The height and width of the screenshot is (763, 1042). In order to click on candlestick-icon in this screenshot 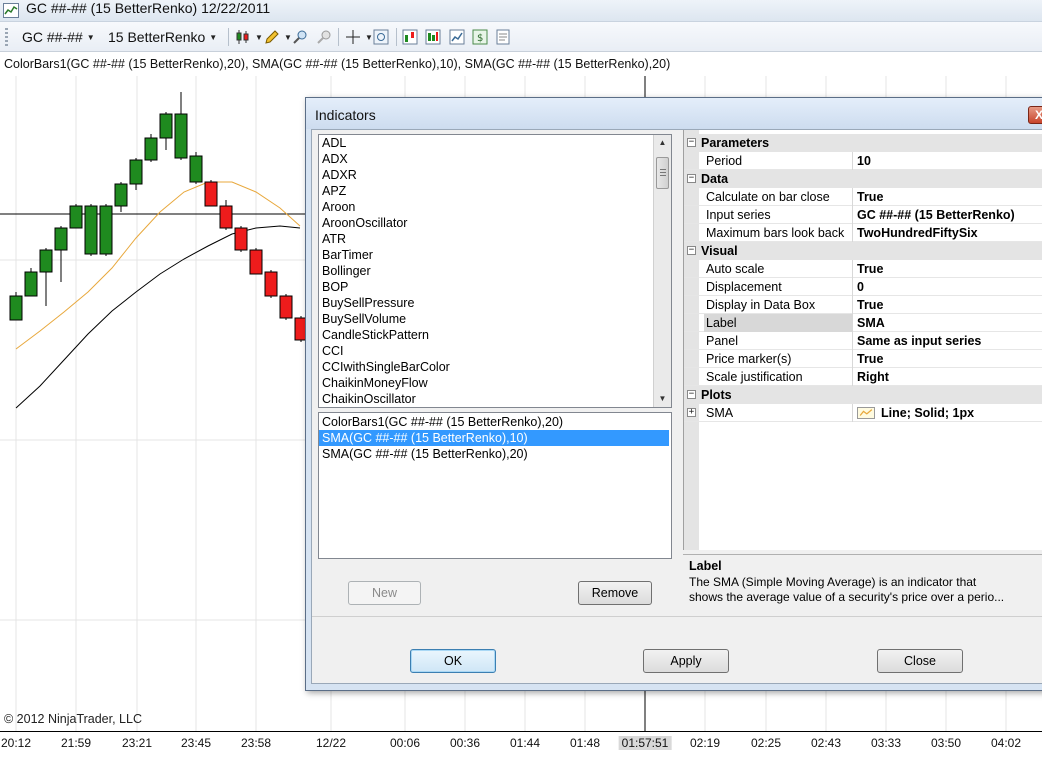, I will do `click(242, 37)`.